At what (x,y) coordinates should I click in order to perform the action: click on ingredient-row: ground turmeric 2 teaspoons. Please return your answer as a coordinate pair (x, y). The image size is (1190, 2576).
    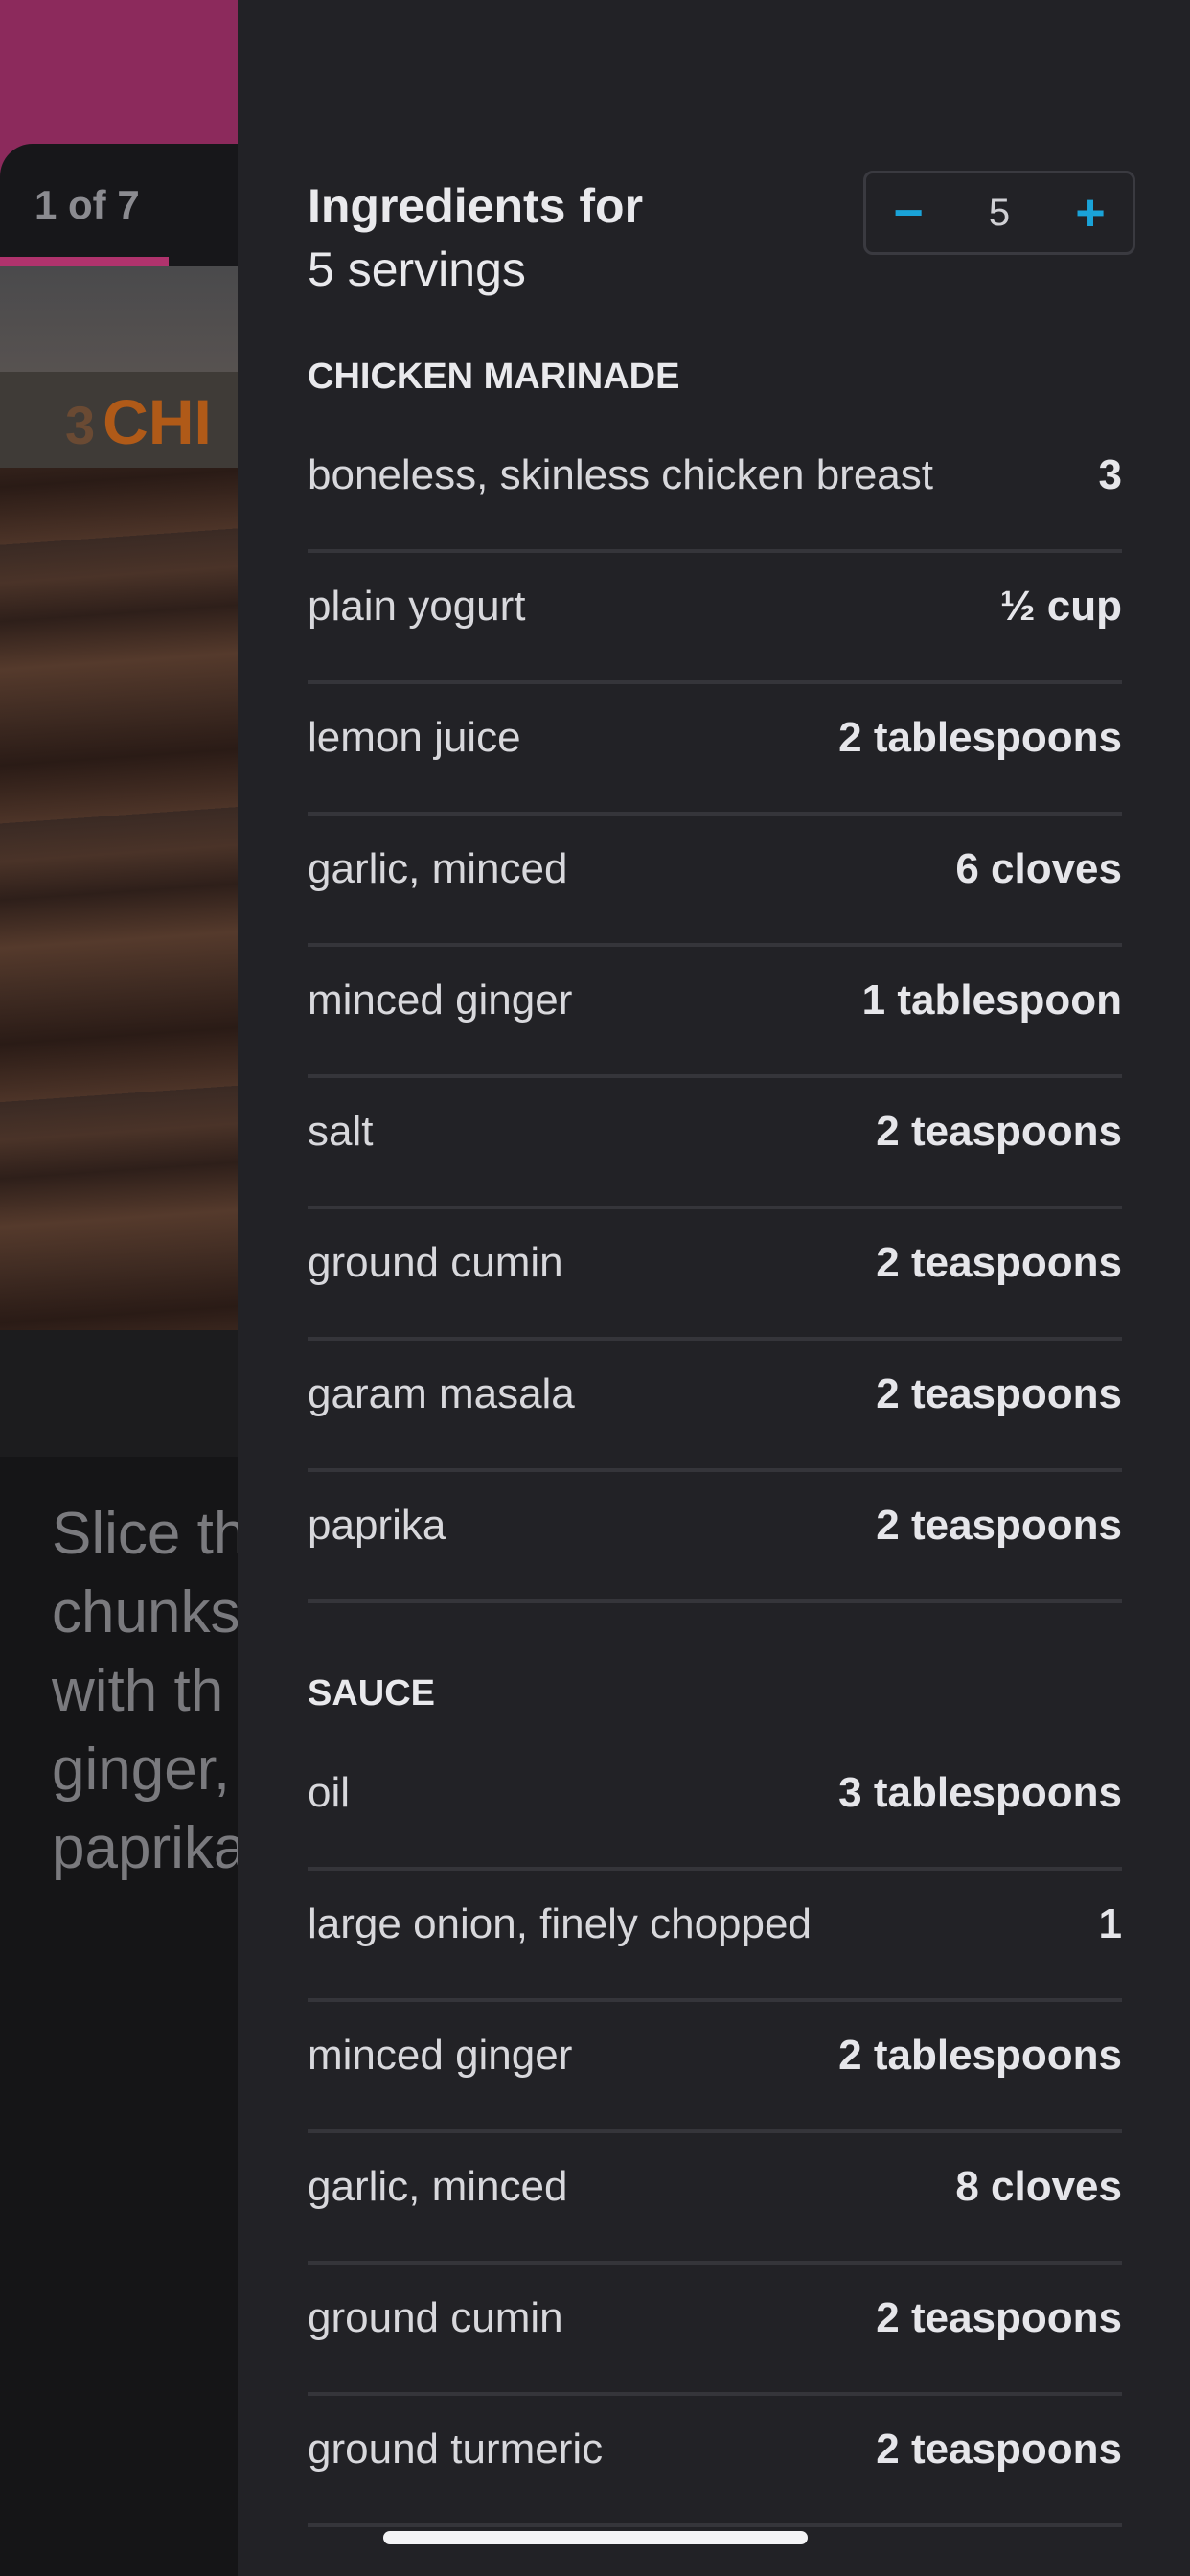
    Looking at the image, I should click on (715, 2461).